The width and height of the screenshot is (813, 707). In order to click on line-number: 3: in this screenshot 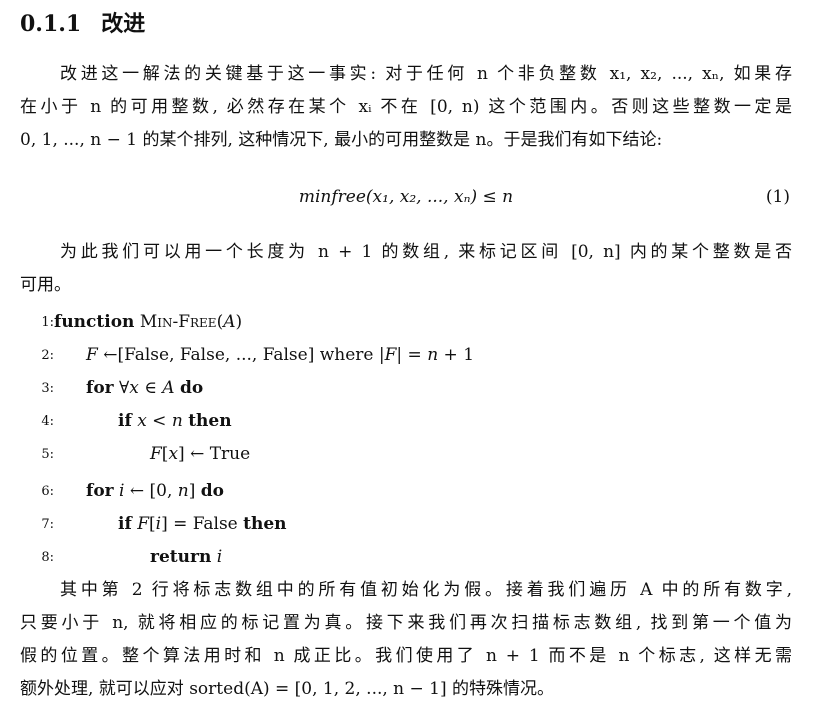, I will do `click(47, 388)`.